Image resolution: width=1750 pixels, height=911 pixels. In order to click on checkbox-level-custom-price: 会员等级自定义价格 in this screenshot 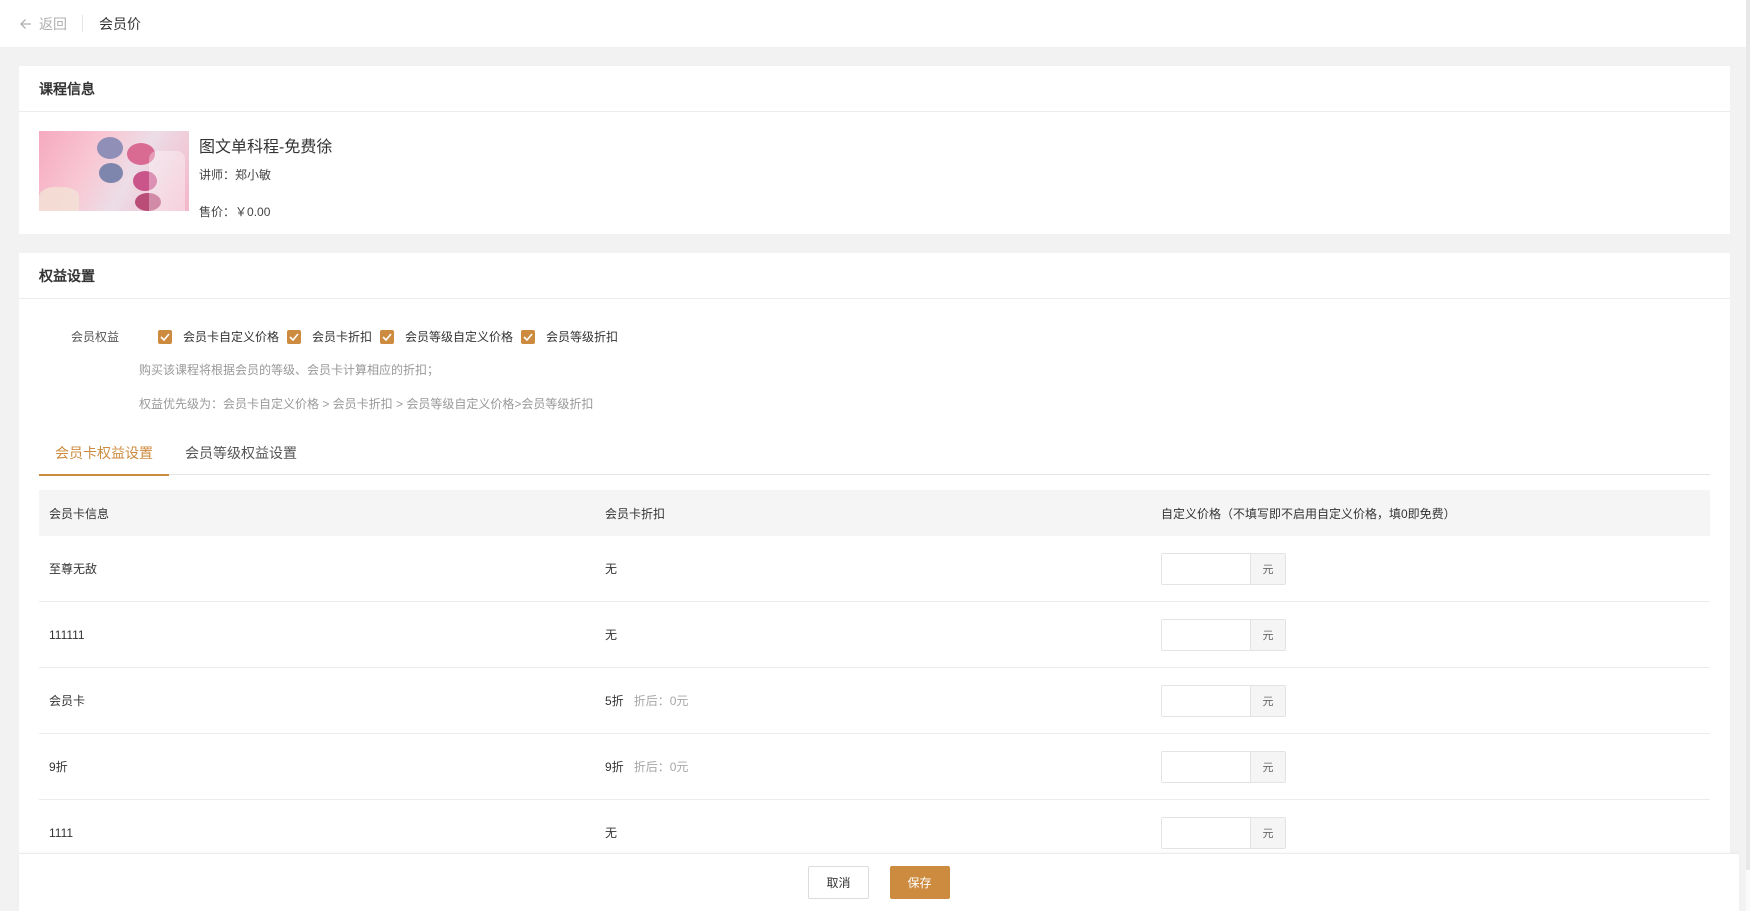, I will do `click(446, 336)`.